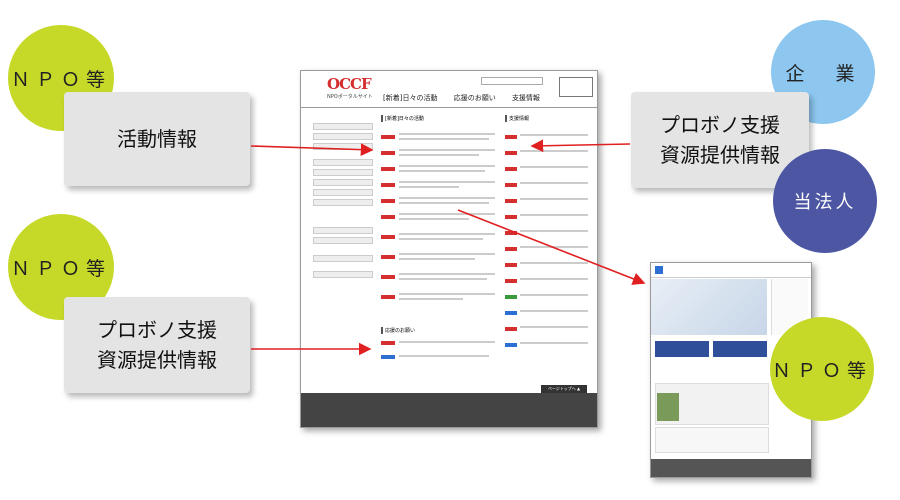  I want to click on arrow-to-corporation-site, so click(551, 247).